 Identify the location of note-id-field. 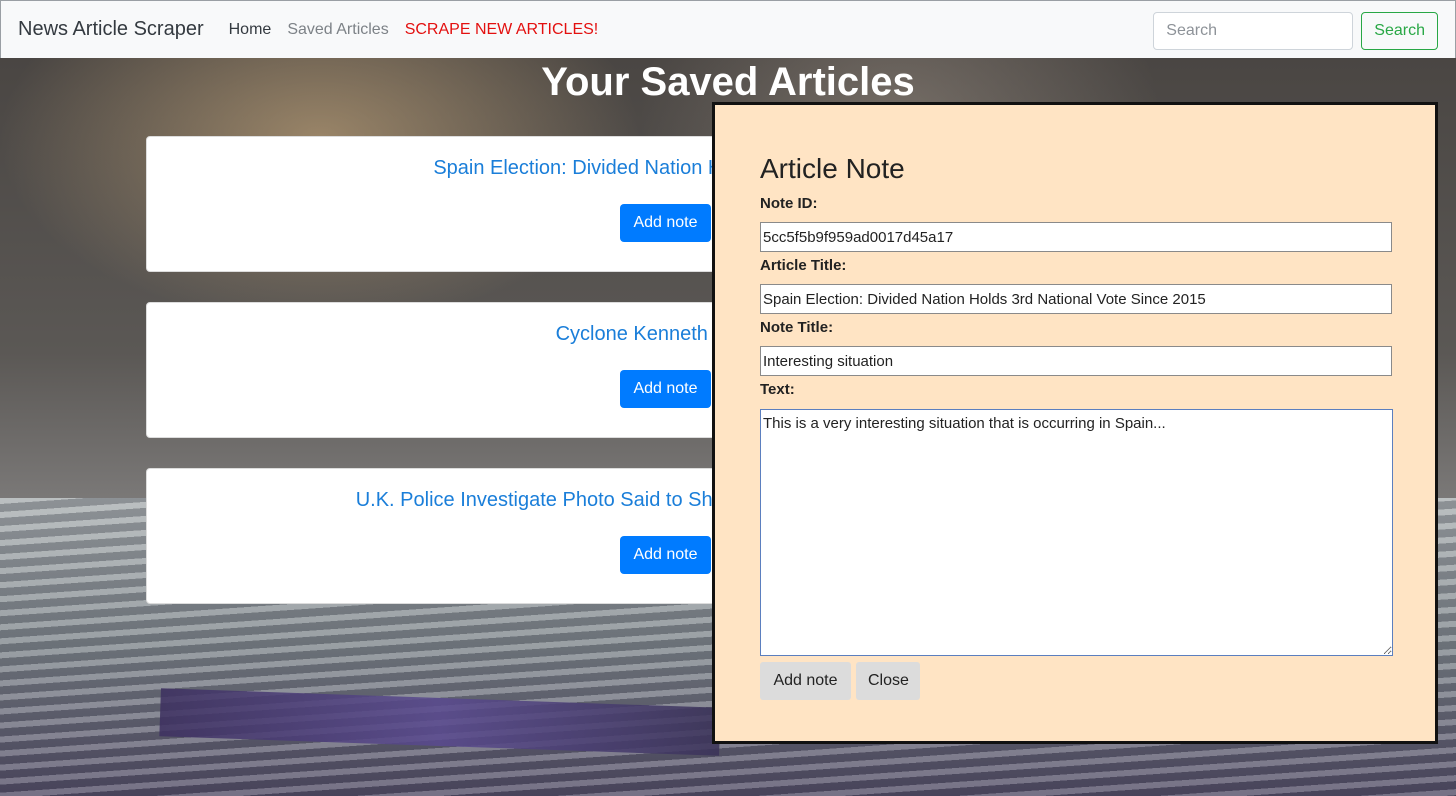
(1076, 237).